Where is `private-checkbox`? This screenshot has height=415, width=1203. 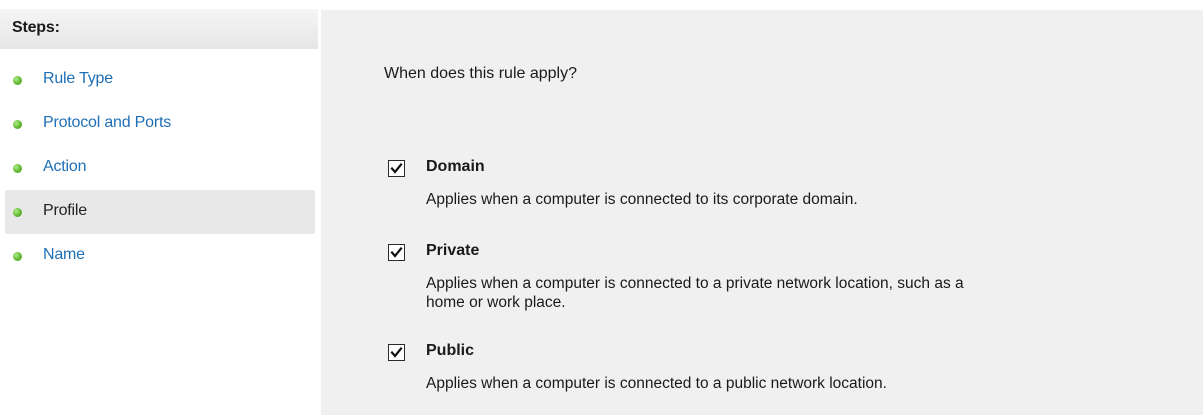
private-checkbox is located at coordinates (396, 252).